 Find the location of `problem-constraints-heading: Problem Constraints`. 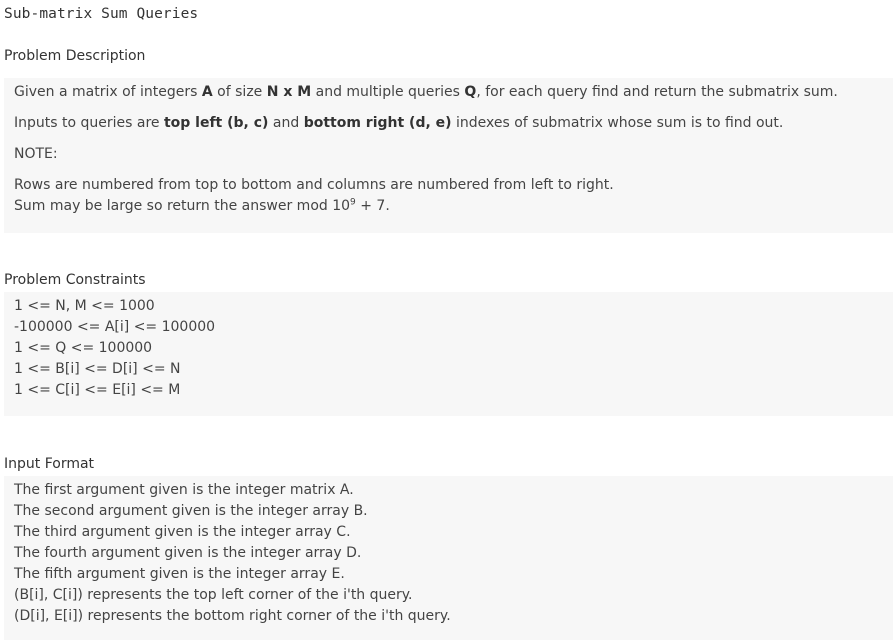

problem-constraints-heading: Problem Constraints is located at coordinates (75, 280).